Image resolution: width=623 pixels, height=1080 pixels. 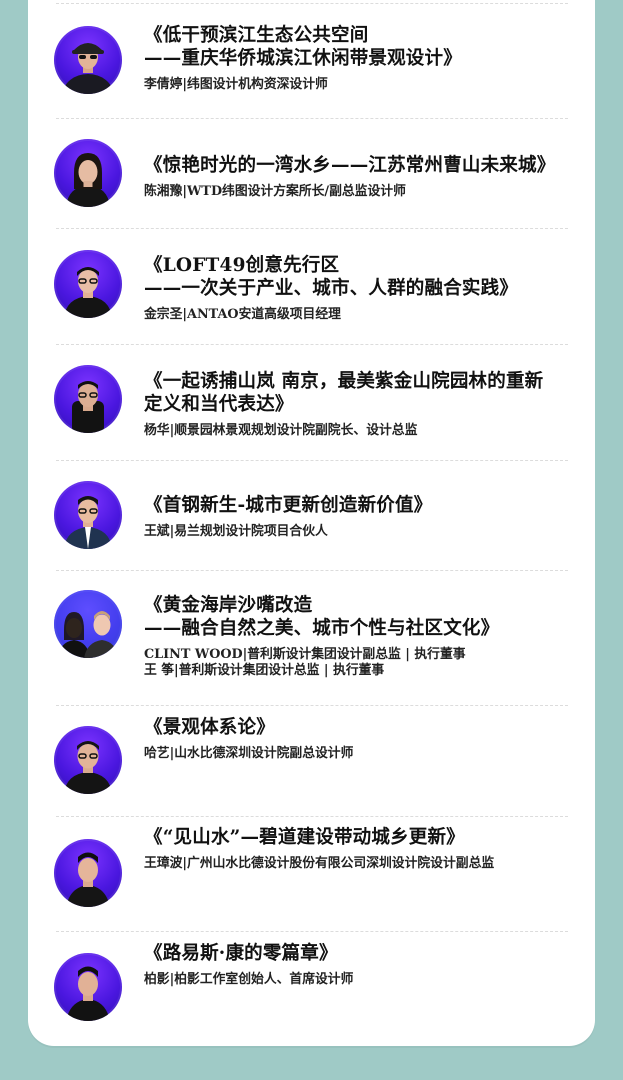 I want to click on speaker-name-role: 王璋波|广州山水比德设计股份有限公司深圳设计院设计副总监, so click(x=319, y=863).